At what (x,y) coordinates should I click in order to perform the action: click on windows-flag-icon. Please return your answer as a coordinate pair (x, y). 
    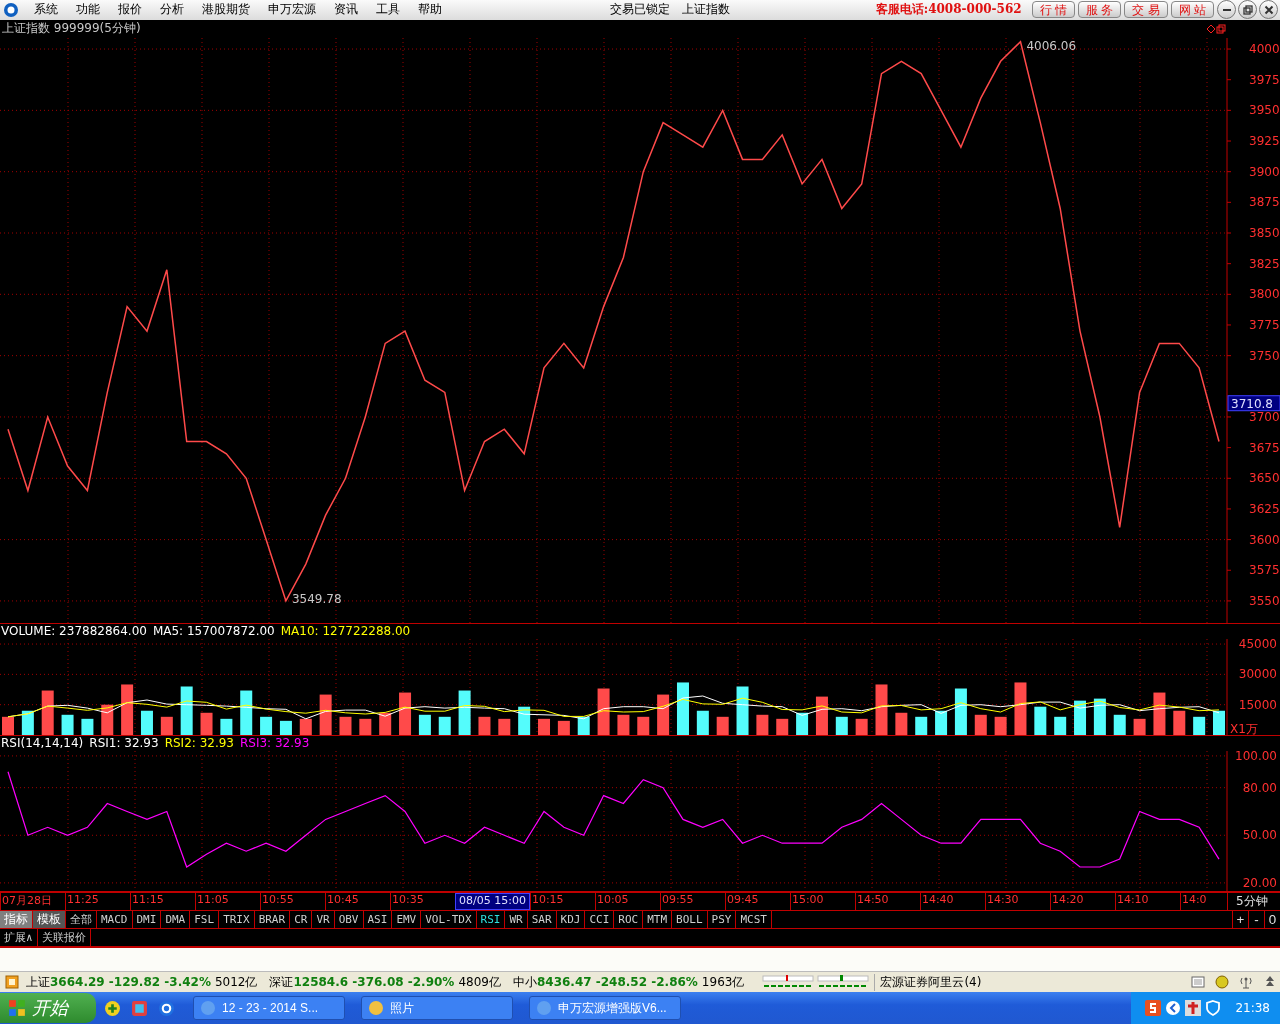
    Looking at the image, I should click on (17, 1008).